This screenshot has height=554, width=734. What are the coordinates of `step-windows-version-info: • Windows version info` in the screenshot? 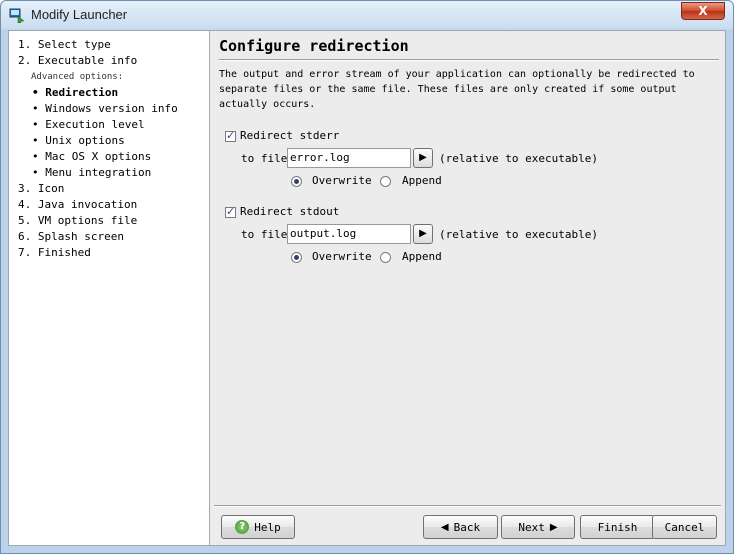 It's located at (105, 108).